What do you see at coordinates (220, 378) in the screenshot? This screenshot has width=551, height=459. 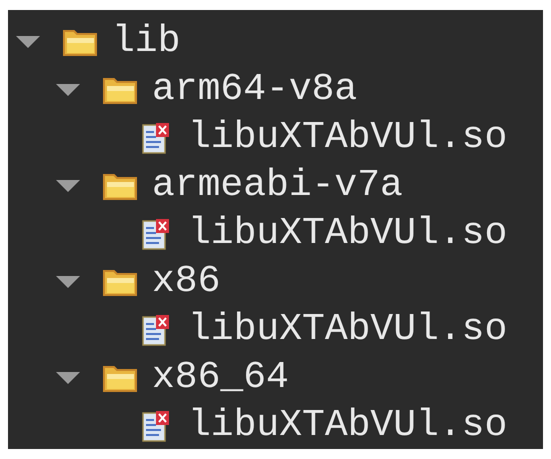 I see `folder-name: x86_64` at bounding box center [220, 378].